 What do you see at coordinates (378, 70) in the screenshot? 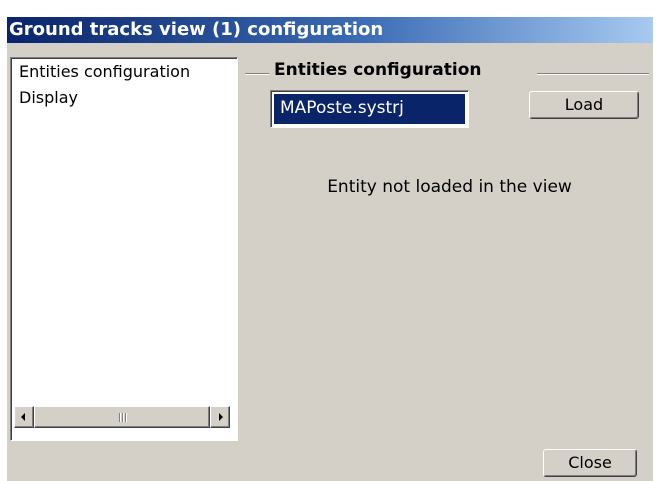
I see `groupbox-title: Entities configuration` at bounding box center [378, 70].